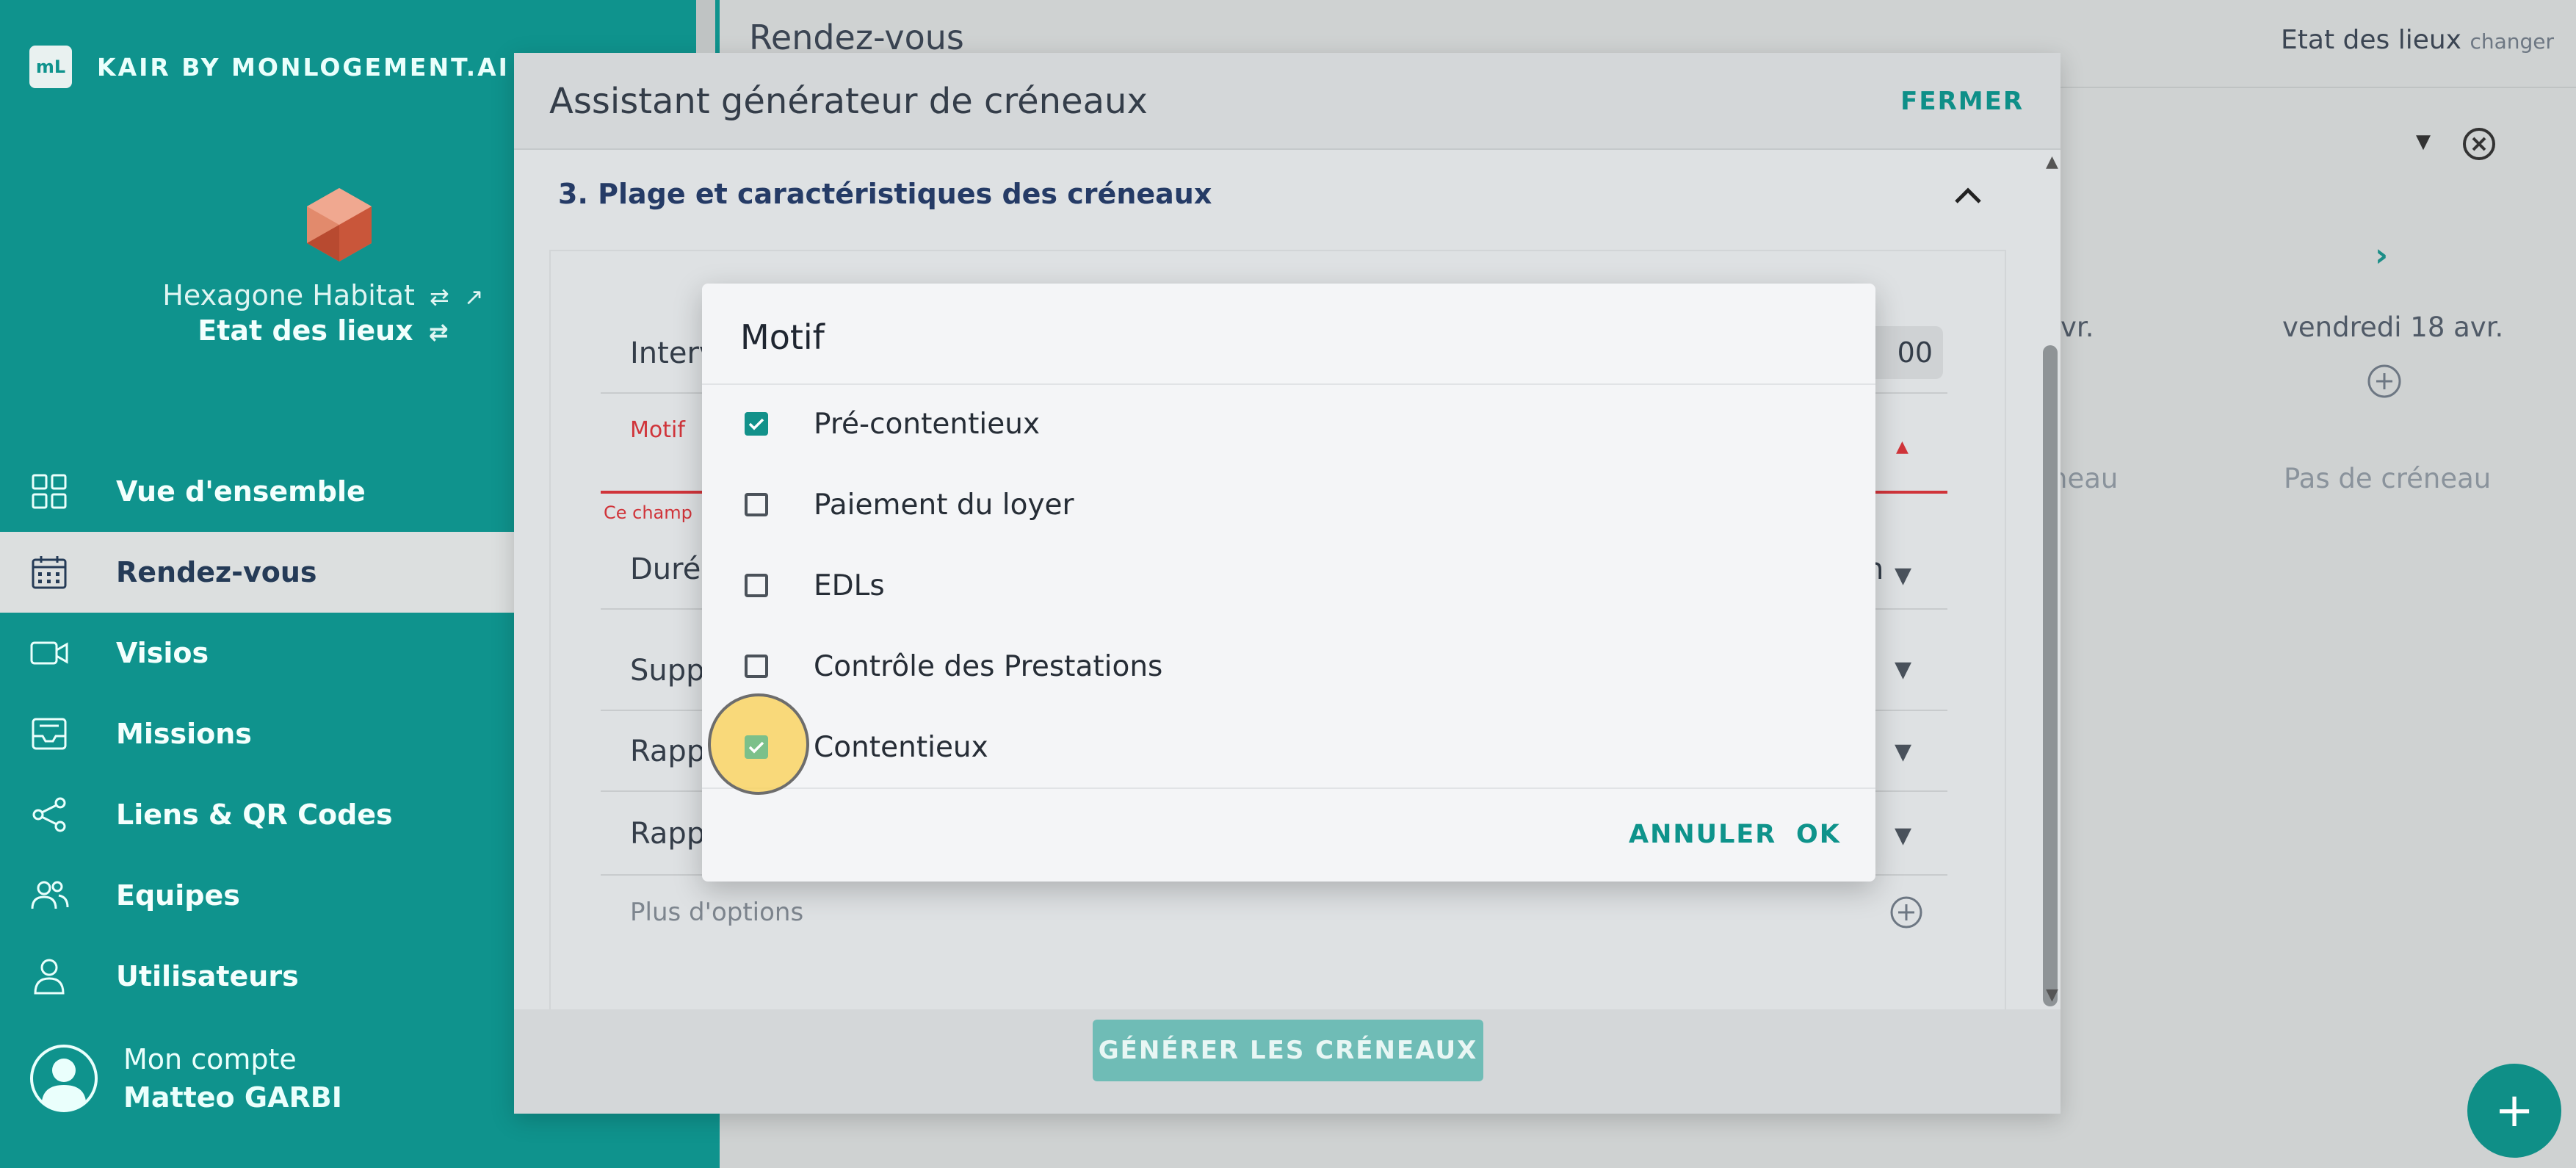 The width and height of the screenshot is (2576, 1168). I want to click on account-label: Mon compte, so click(210, 1059).